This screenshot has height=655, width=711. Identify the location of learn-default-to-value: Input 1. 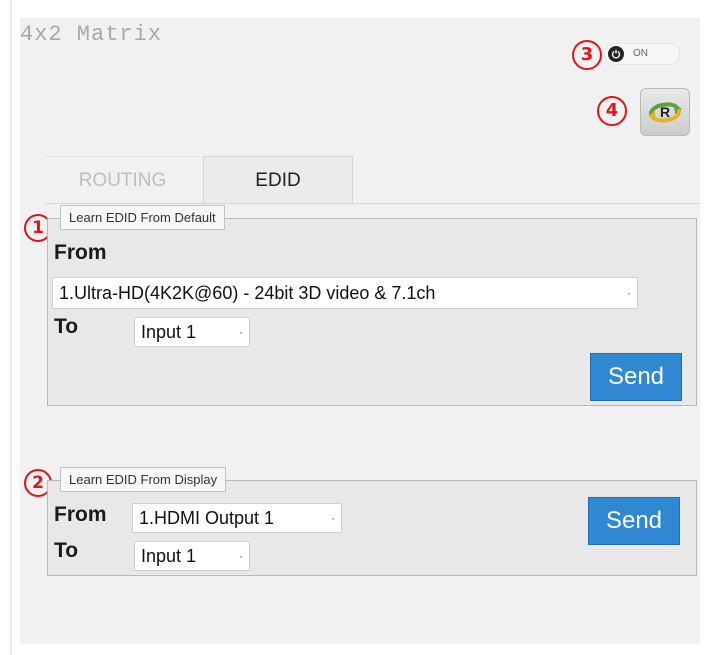
(169, 331).